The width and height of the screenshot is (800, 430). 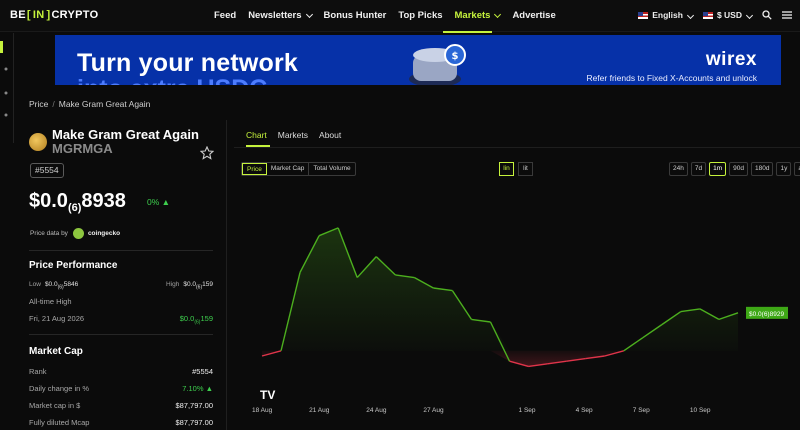 I want to click on logo-bracket-close: ], so click(x=48, y=15).